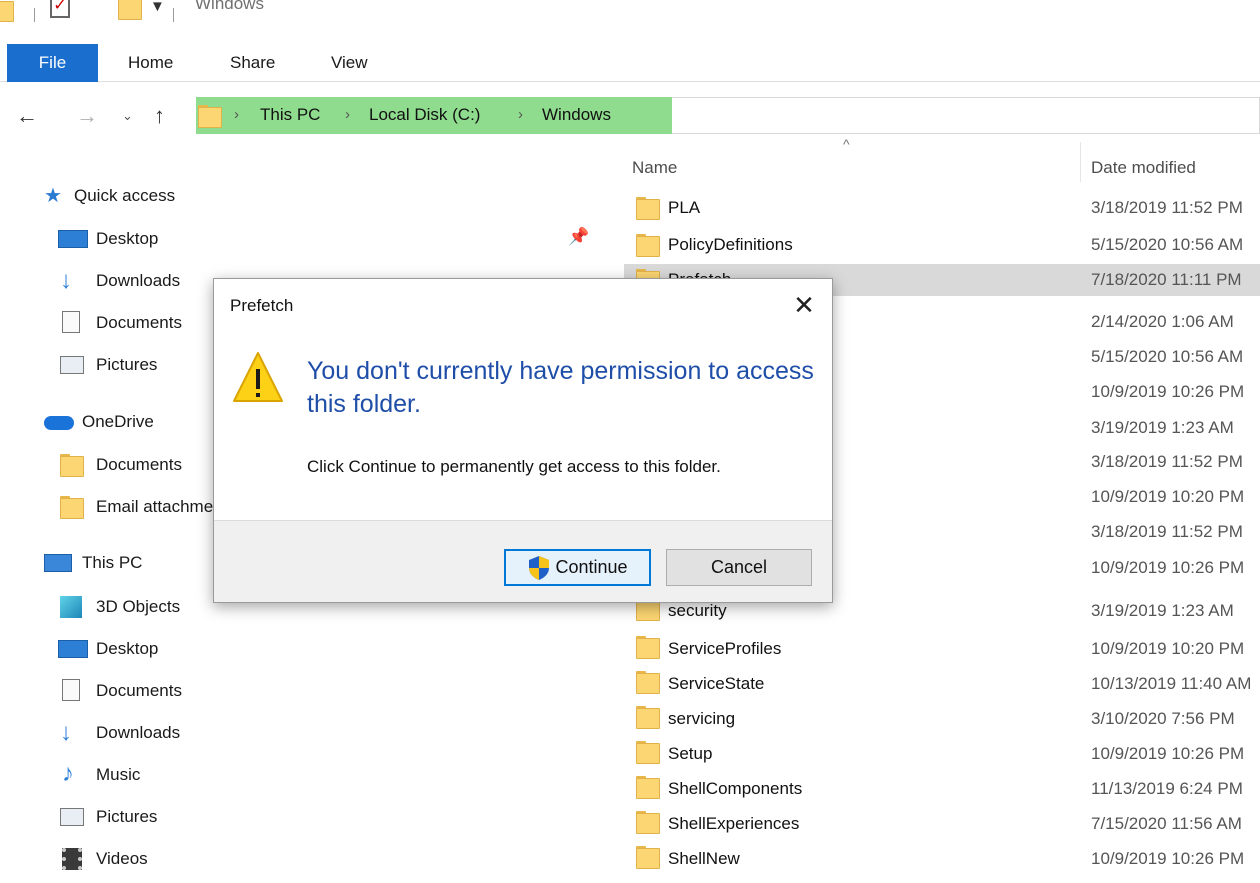  What do you see at coordinates (578, 237) in the screenshot?
I see `pin-icon: 📌` at bounding box center [578, 237].